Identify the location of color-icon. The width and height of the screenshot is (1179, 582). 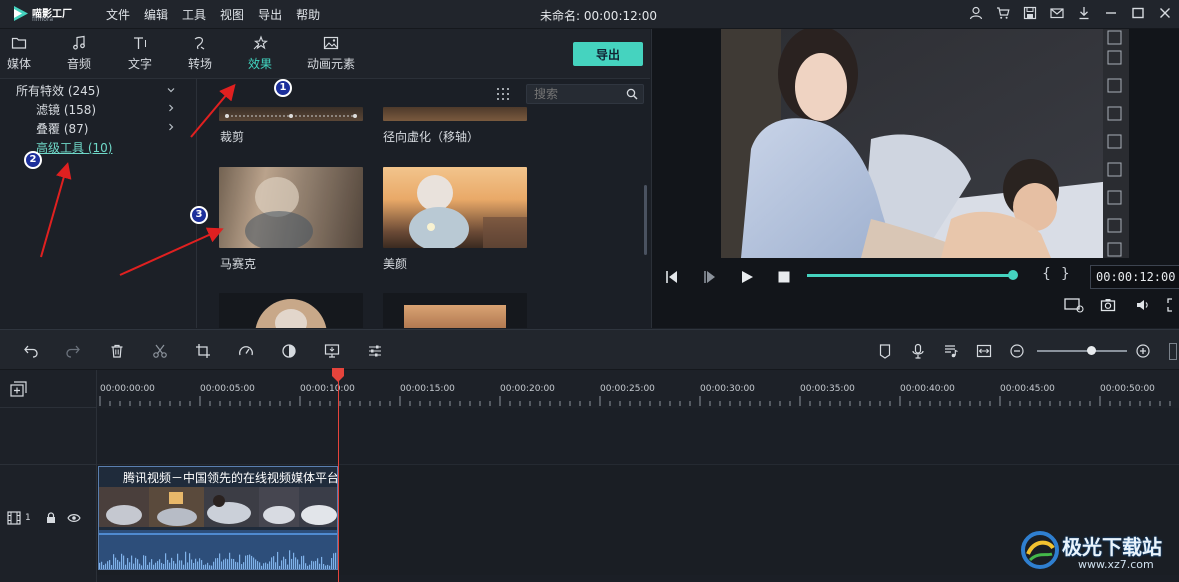
(289, 351).